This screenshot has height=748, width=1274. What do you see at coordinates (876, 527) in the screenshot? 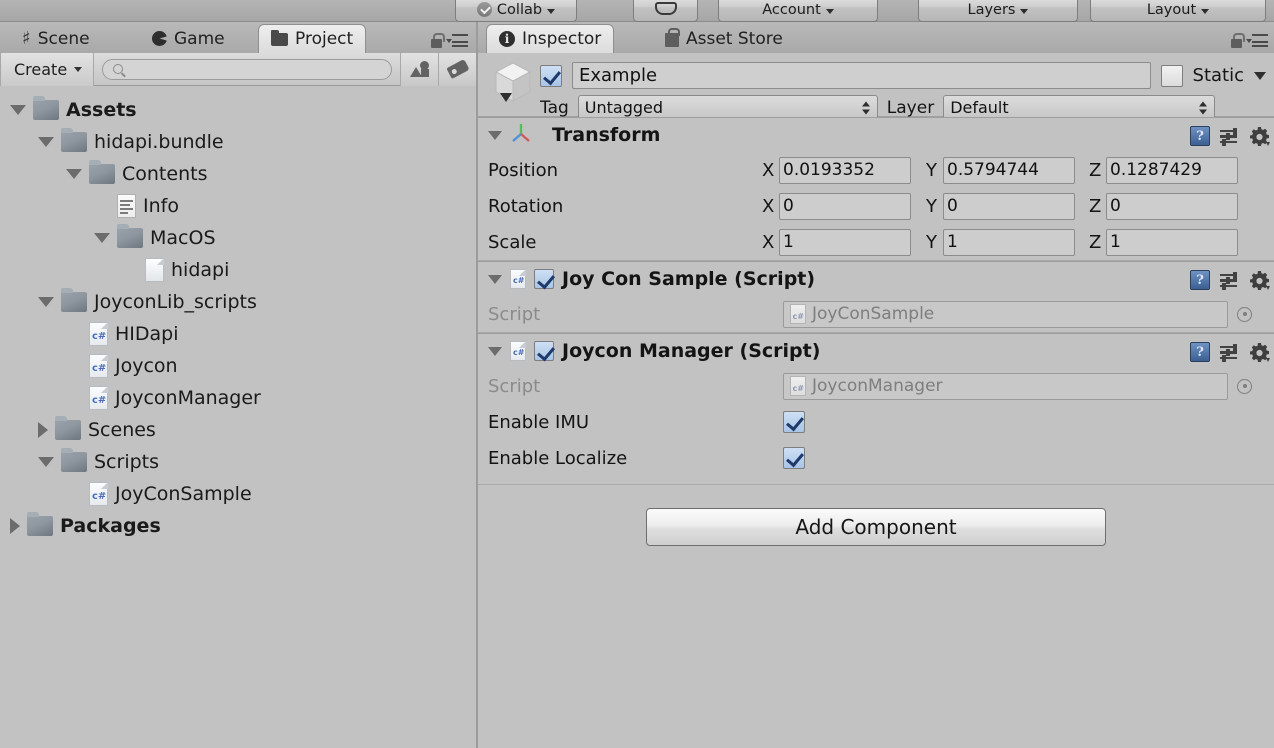
I see `add-component-button: Add Component` at bounding box center [876, 527].